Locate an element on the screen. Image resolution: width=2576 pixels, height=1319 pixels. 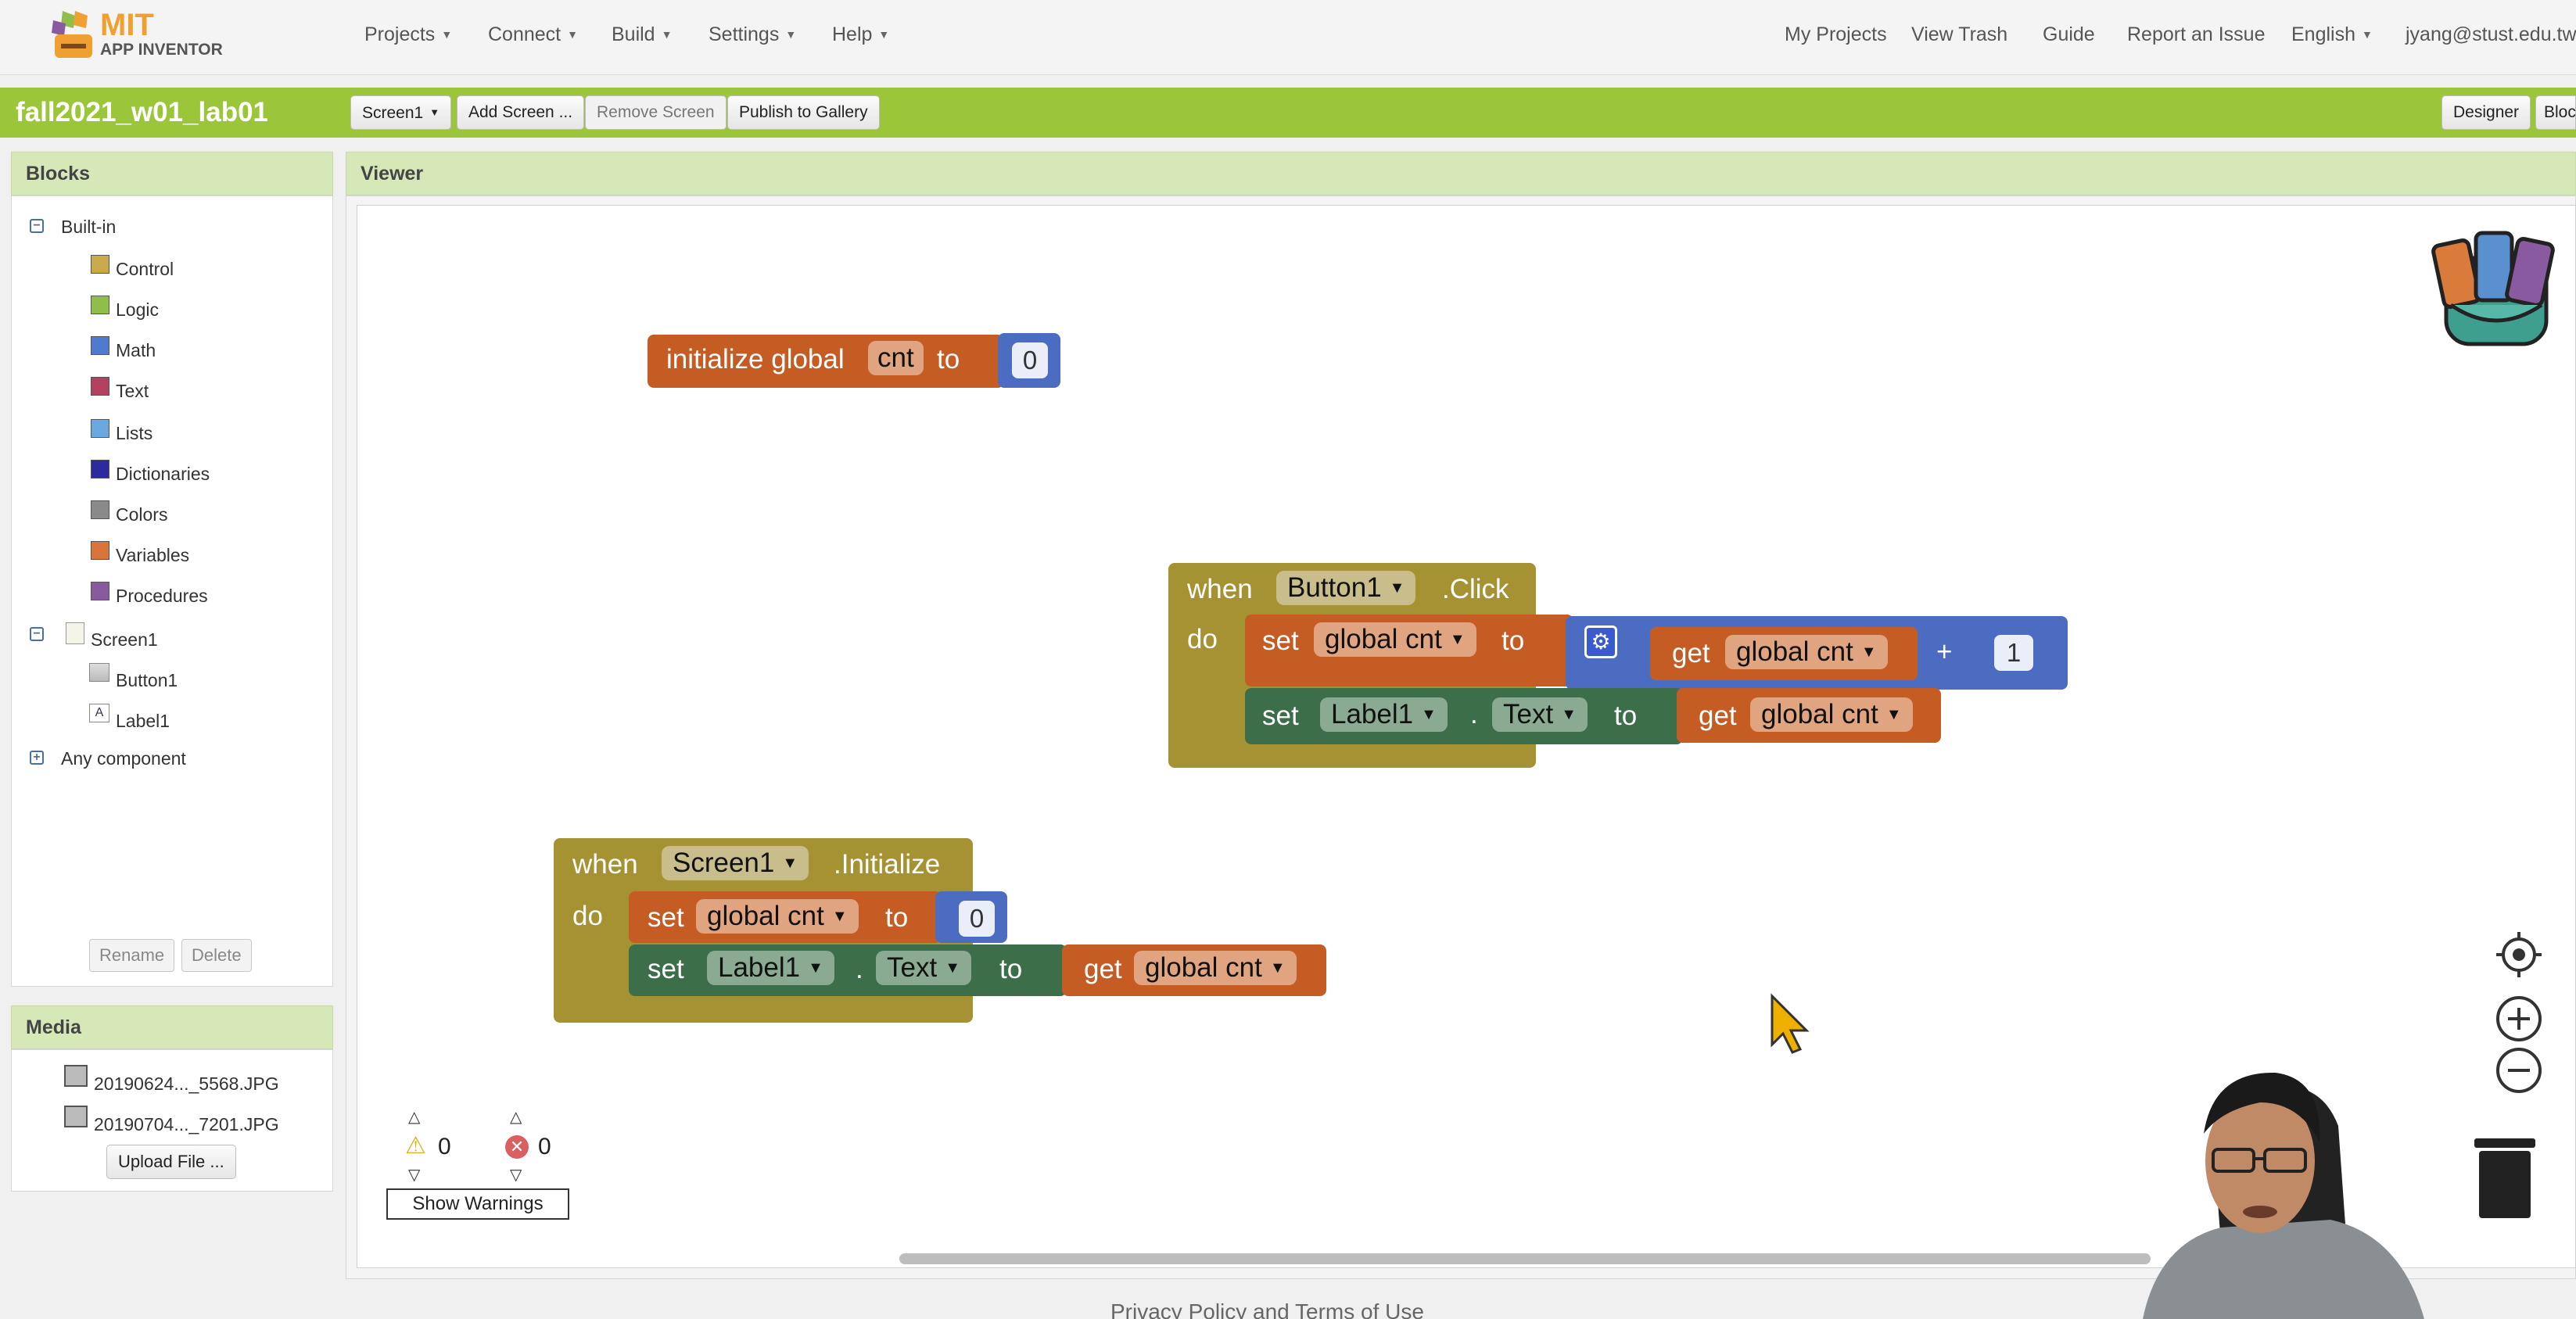
initialize-prop-label: Text is located at coordinates (912, 968).